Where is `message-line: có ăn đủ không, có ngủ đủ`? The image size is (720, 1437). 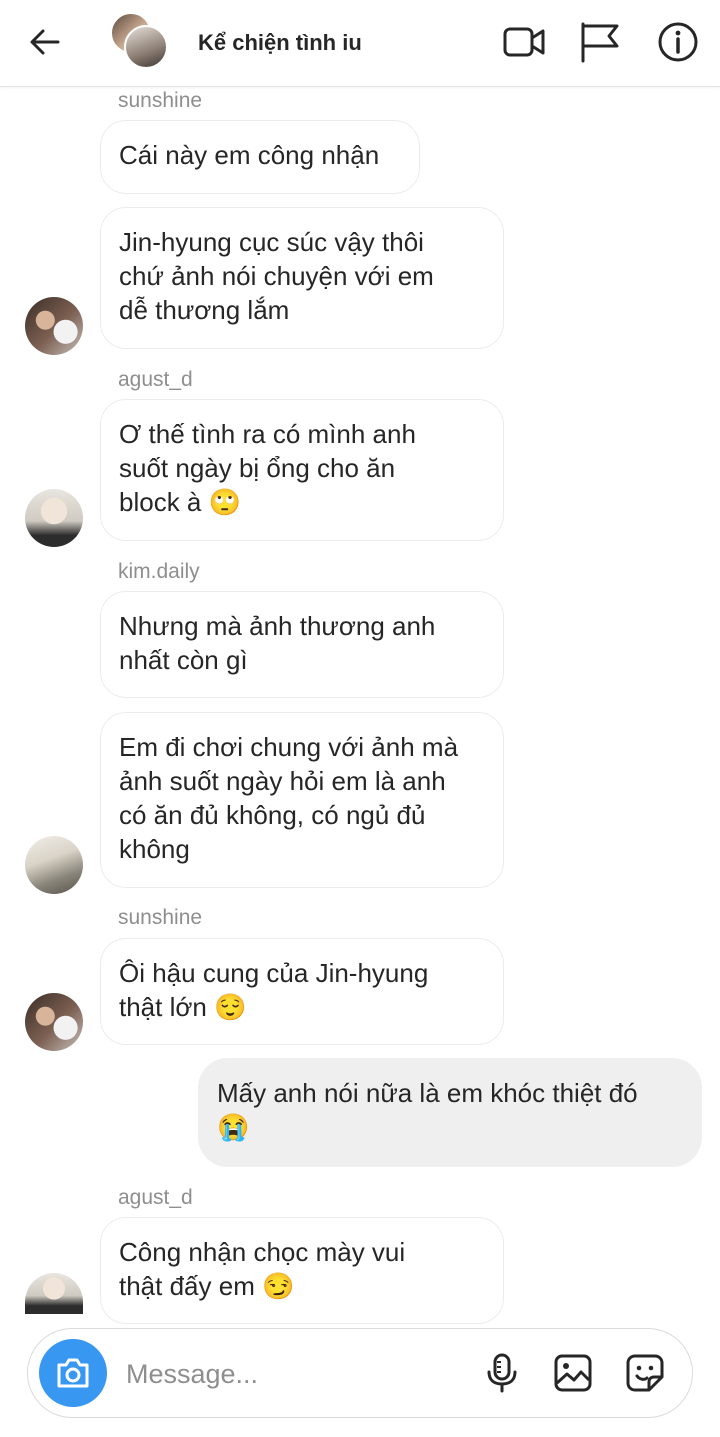
message-line: có ăn đủ không, có ngủ đủ is located at coordinates (272, 815).